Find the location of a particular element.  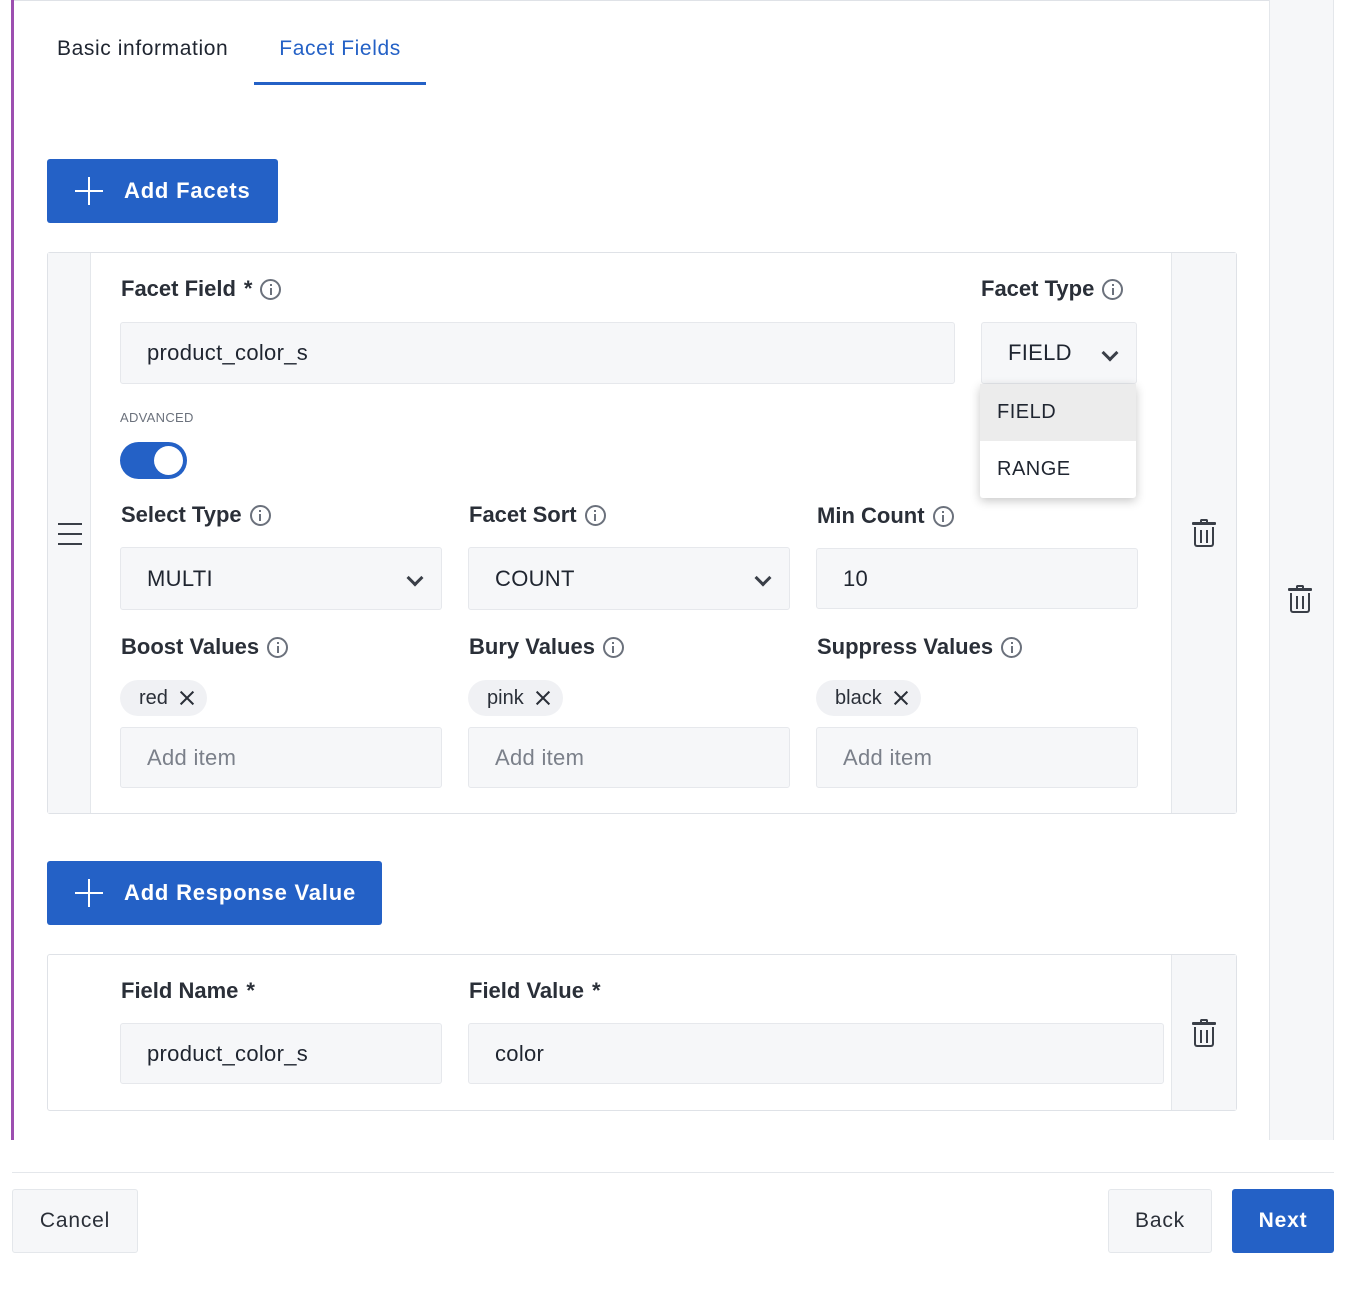

bury-chip: pink is located at coordinates (515, 698).